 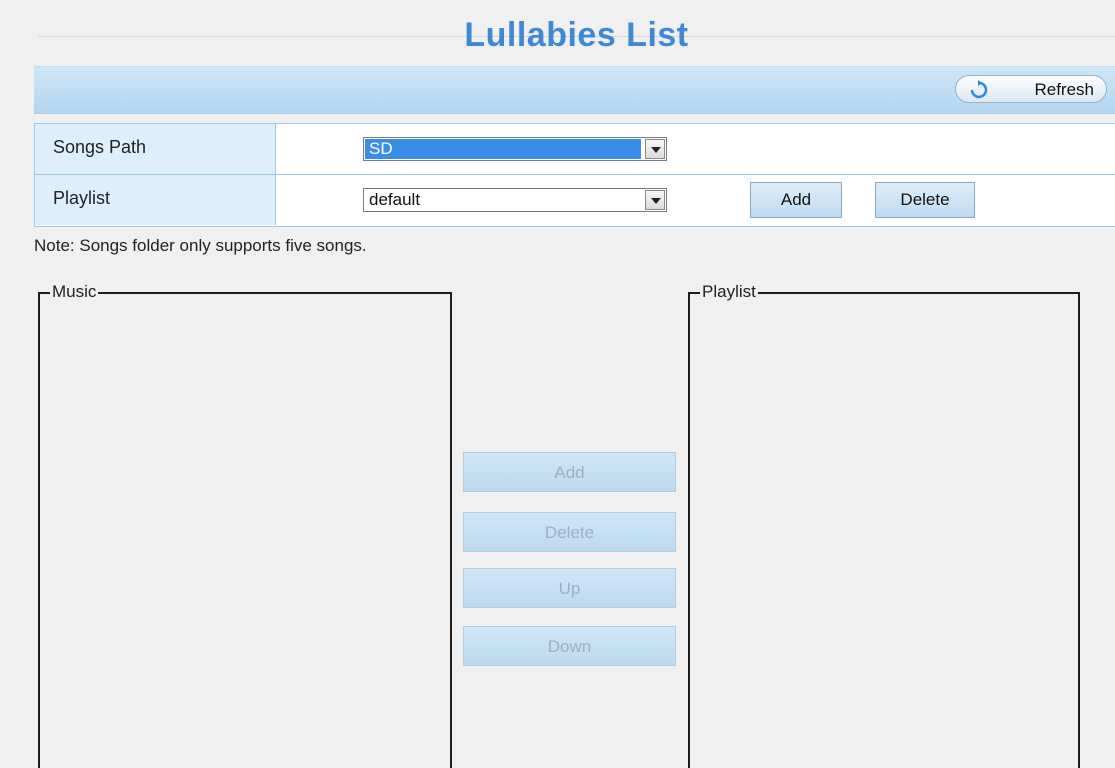 I want to click on refresh-label: Refresh, so click(x=1064, y=89).